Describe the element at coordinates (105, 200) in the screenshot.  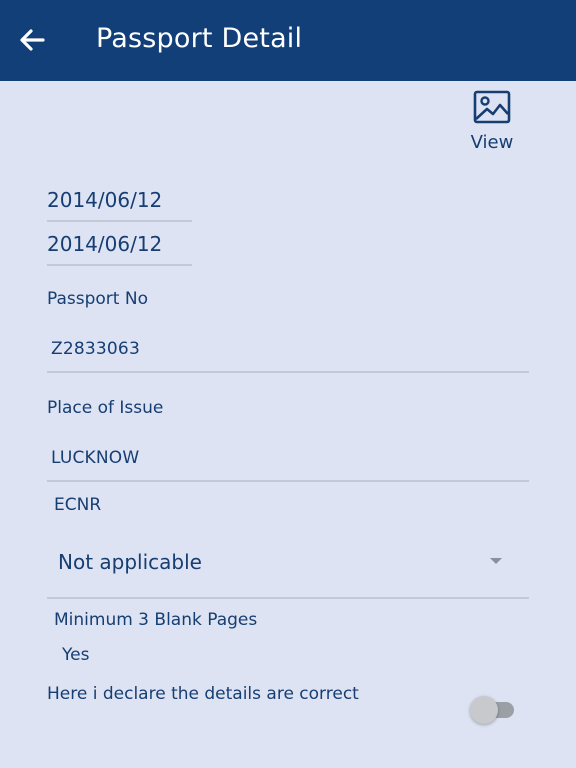
I see `issue-date-value: 2014/06/12` at that location.